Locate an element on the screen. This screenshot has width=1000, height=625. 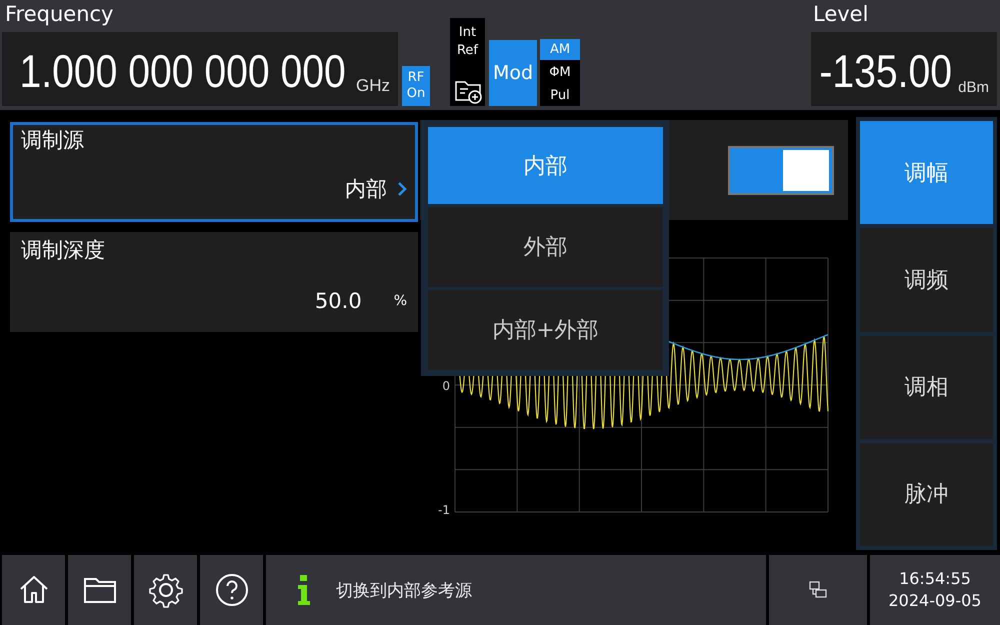
frequency-label: Frequency is located at coordinates (59, 14).